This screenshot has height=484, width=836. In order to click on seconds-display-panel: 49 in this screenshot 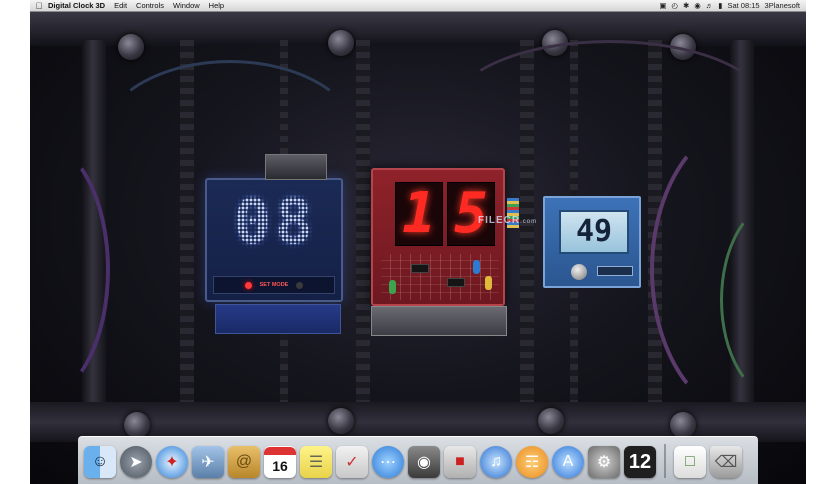, I will do `click(592, 242)`.